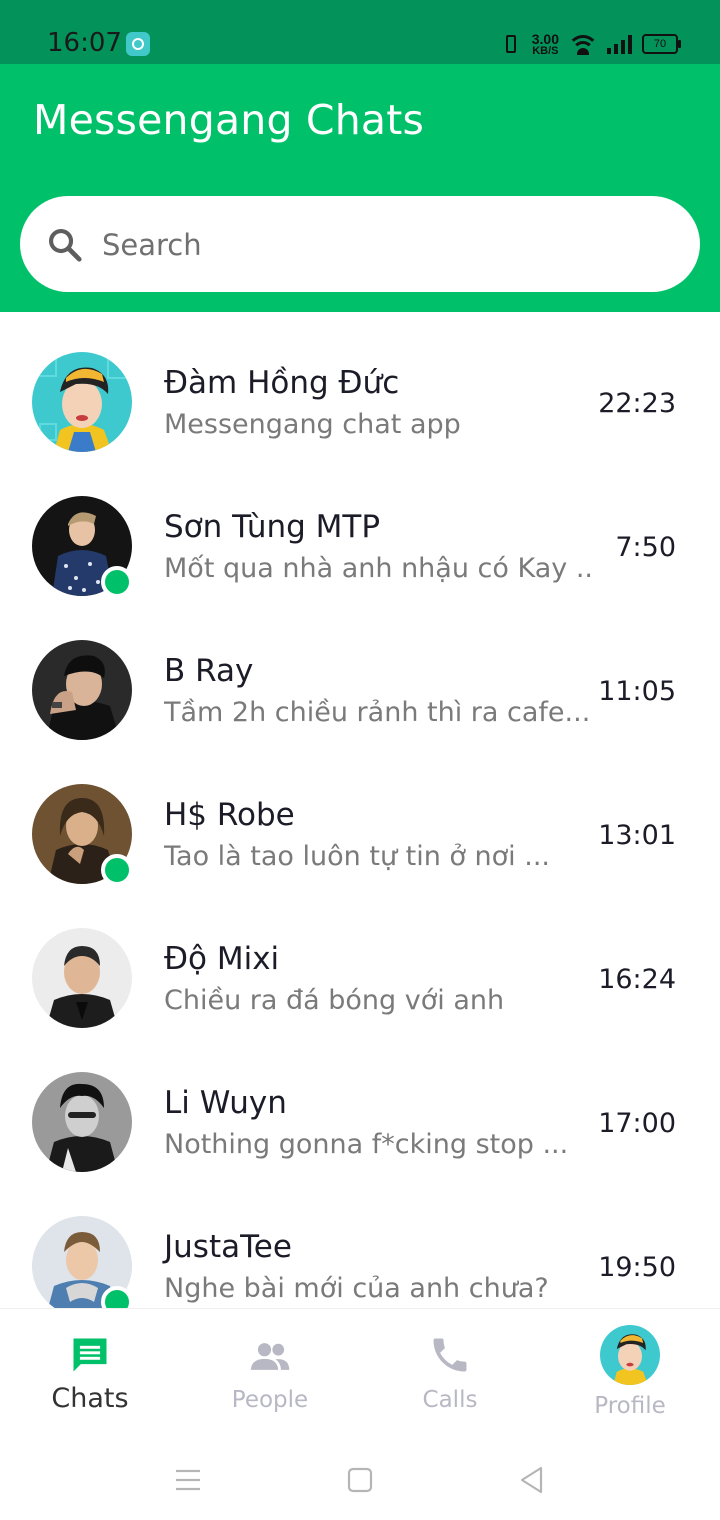  Describe the element at coordinates (637, 835) in the screenshot. I see `chat-time: 13:01` at that location.